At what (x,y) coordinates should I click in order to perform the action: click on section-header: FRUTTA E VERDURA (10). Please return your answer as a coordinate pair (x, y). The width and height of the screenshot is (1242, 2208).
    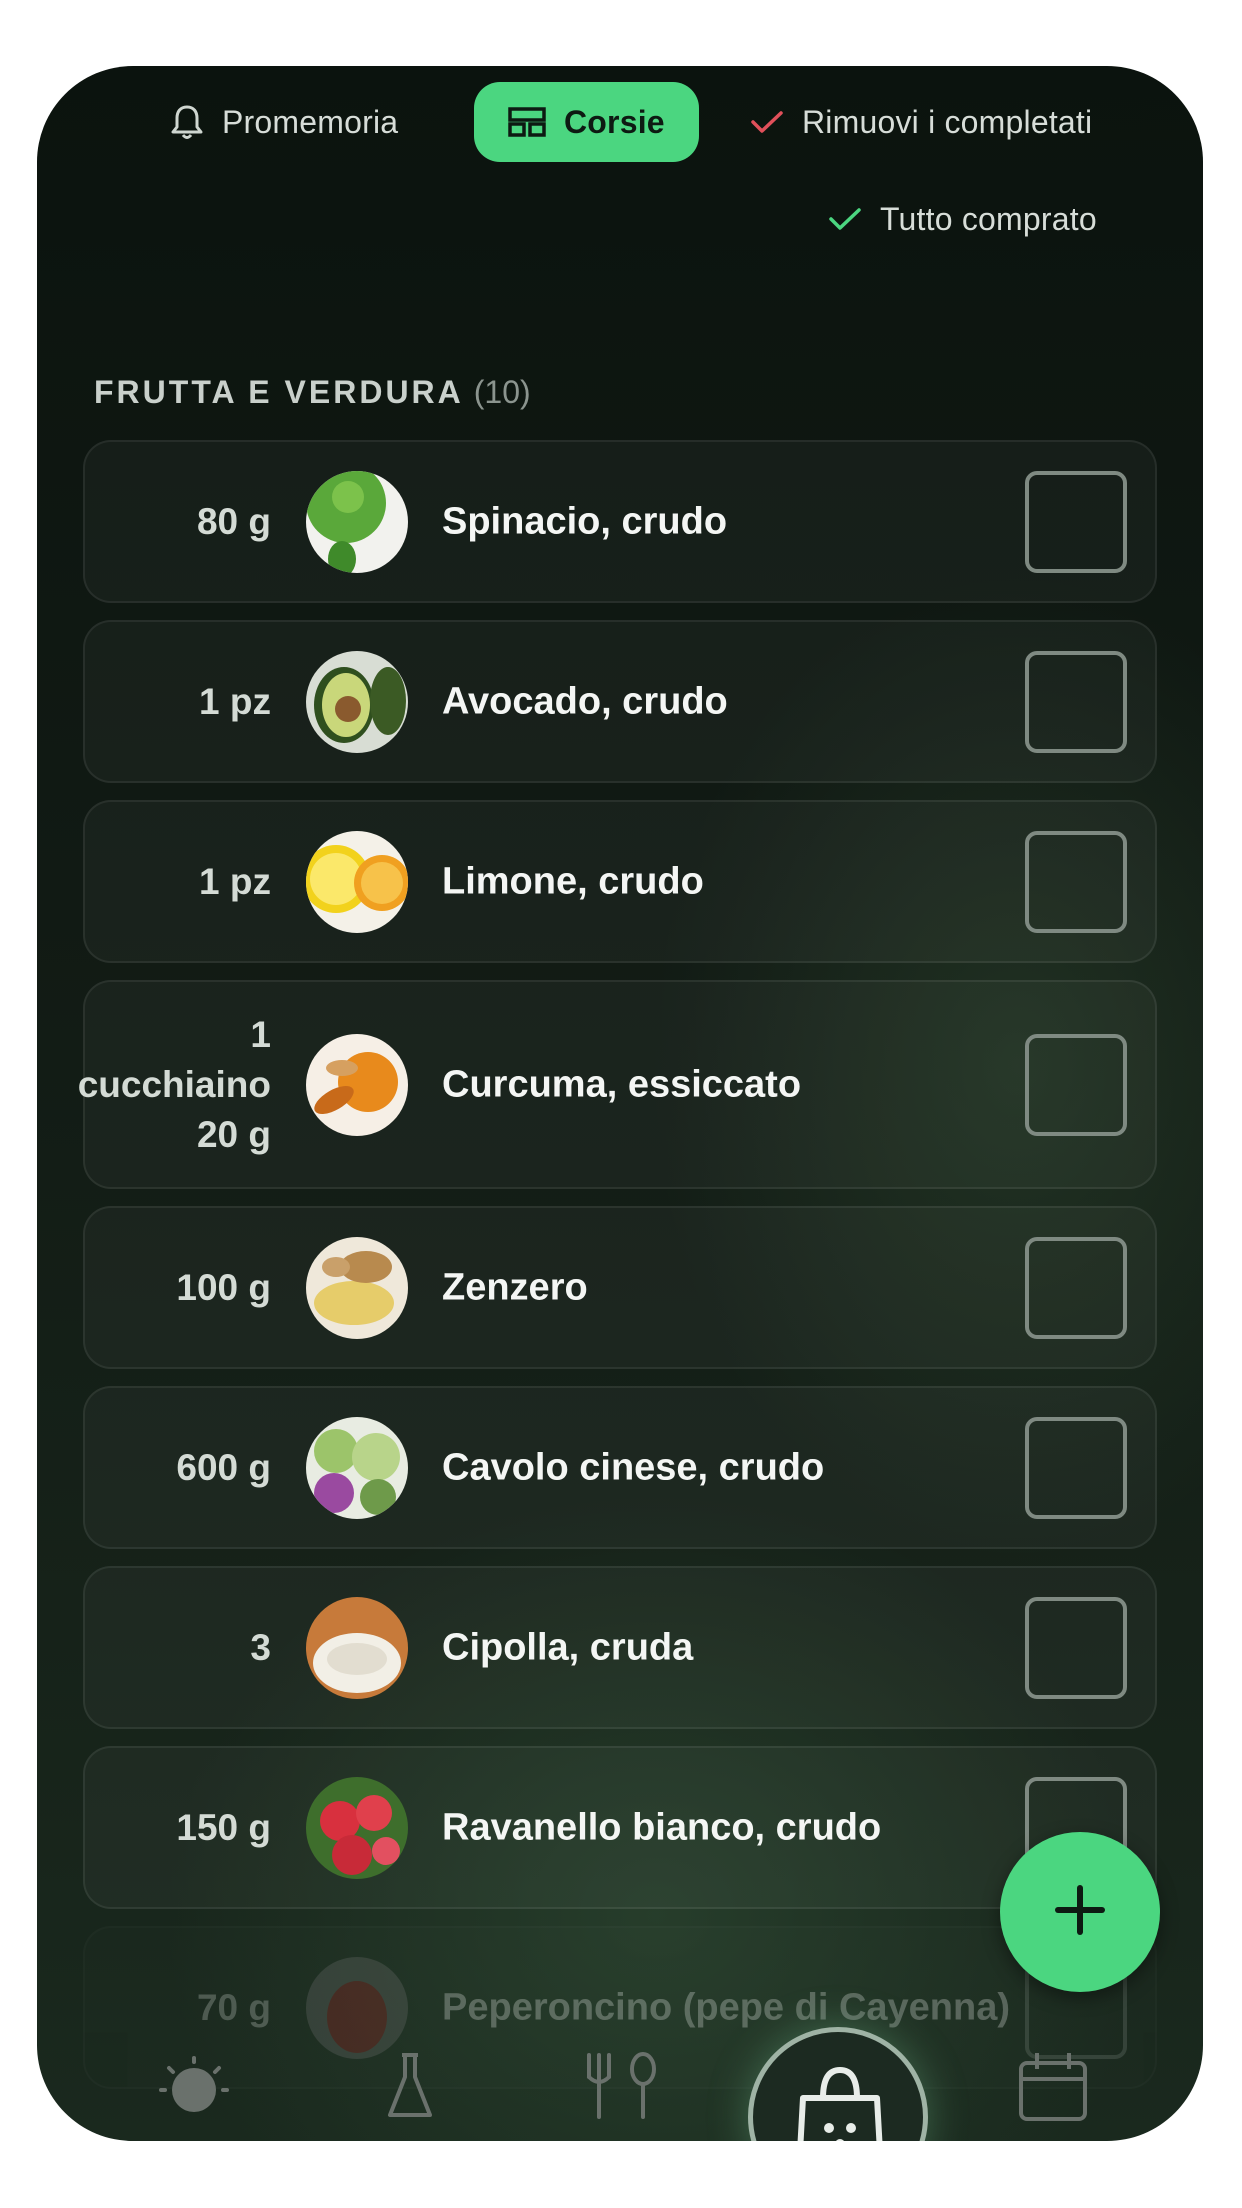
    Looking at the image, I should click on (312, 392).